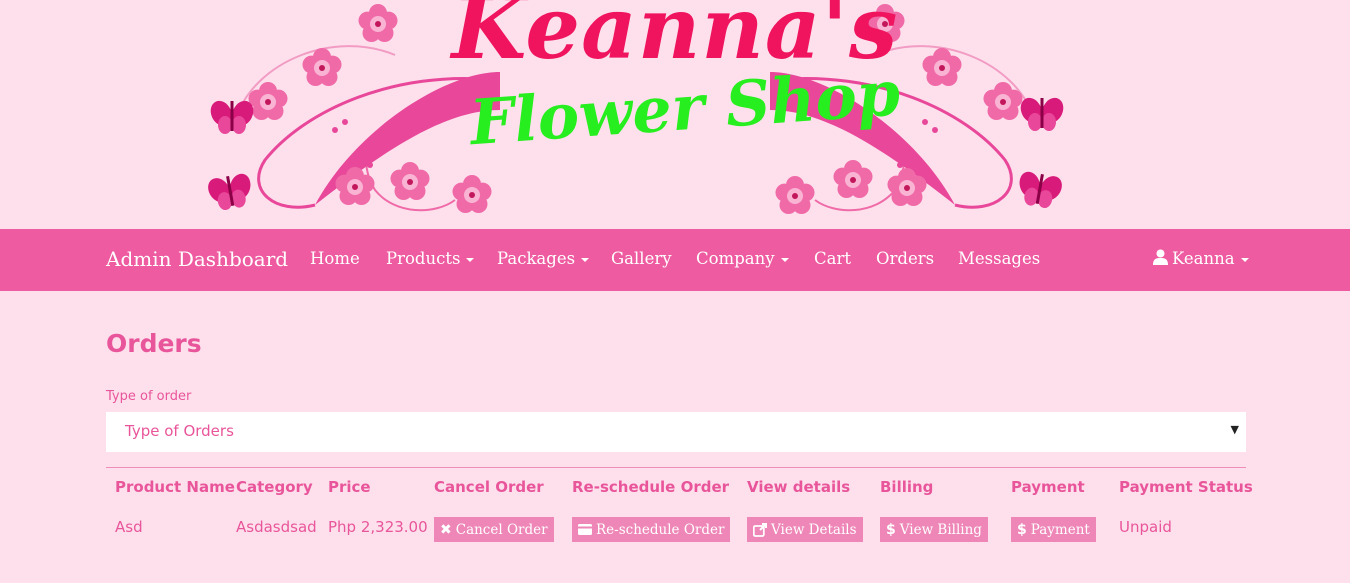 This screenshot has height=583, width=1350. I want to click on payment-button: $ Payment, so click(1053, 529).